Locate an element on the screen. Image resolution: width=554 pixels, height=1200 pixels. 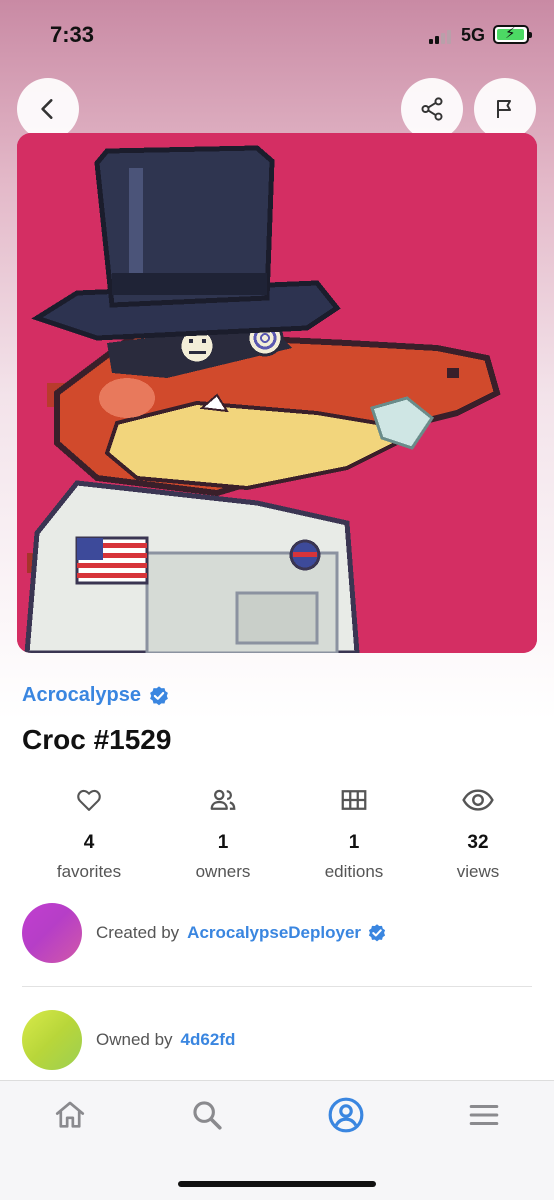
stat-owners-value: 1 is located at coordinates (223, 842).